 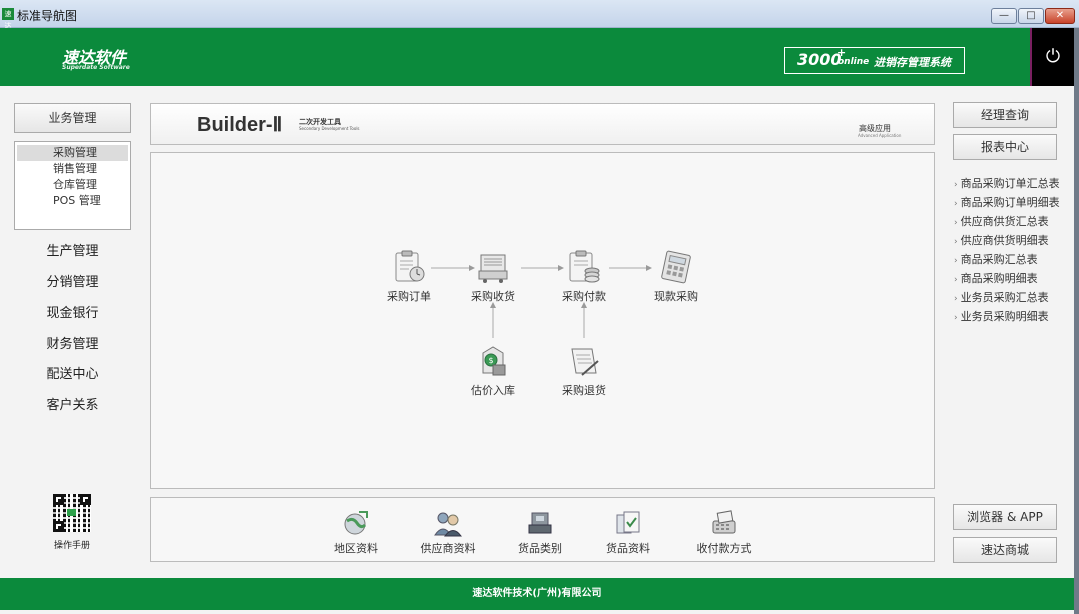 What do you see at coordinates (1052, 57) in the screenshot?
I see `power-icon: ⏻` at bounding box center [1052, 57].